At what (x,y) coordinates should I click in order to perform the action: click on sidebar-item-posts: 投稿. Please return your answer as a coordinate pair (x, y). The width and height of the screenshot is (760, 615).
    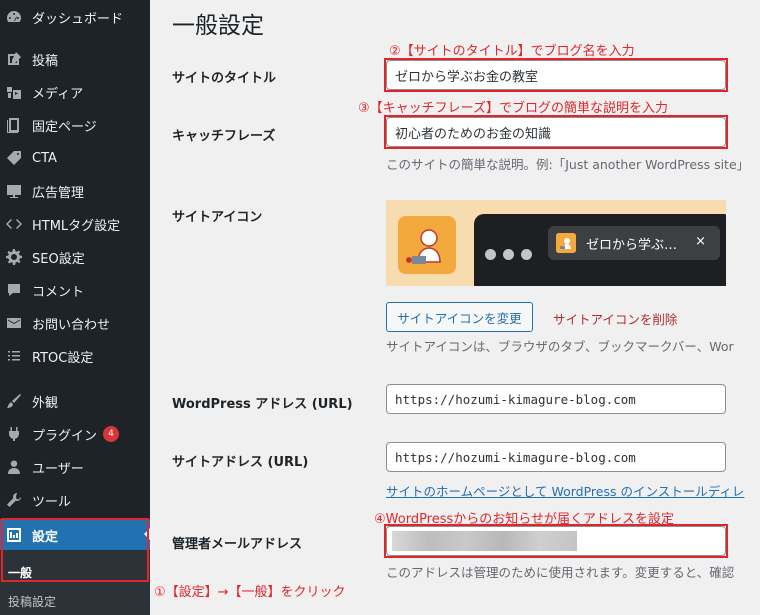
    Looking at the image, I should click on (75, 59).